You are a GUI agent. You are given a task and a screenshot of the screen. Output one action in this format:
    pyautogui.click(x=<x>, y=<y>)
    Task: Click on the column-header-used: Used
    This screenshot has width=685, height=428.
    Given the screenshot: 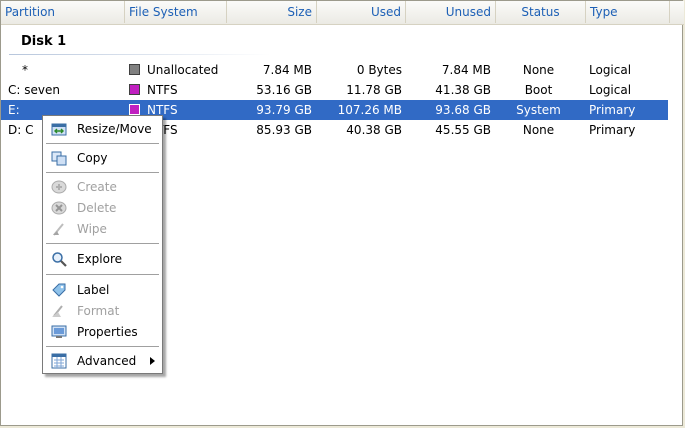 What is the action you would take?
    pyautogui.click(x=361, y=12)
    